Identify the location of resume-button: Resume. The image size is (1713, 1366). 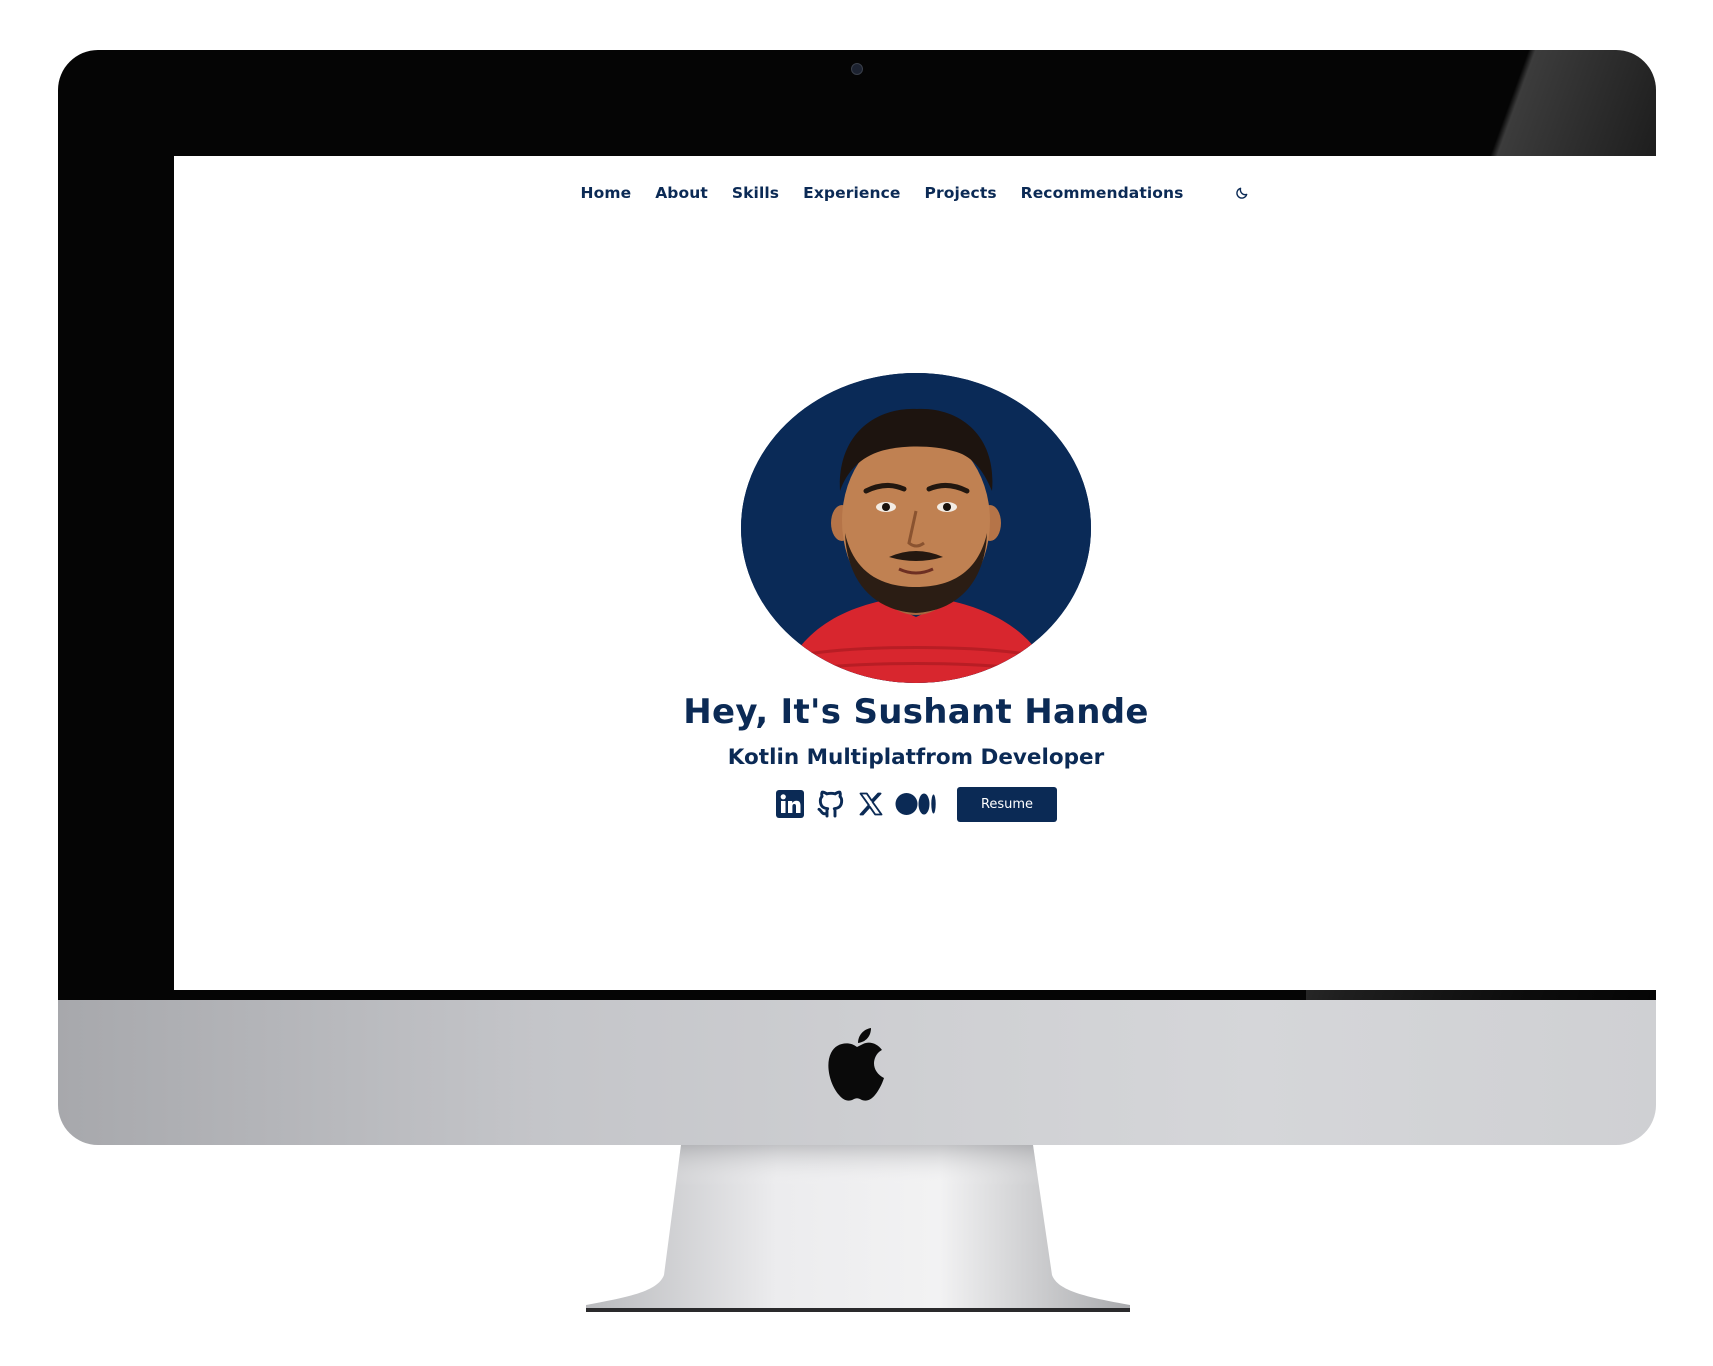
(1007, 804).